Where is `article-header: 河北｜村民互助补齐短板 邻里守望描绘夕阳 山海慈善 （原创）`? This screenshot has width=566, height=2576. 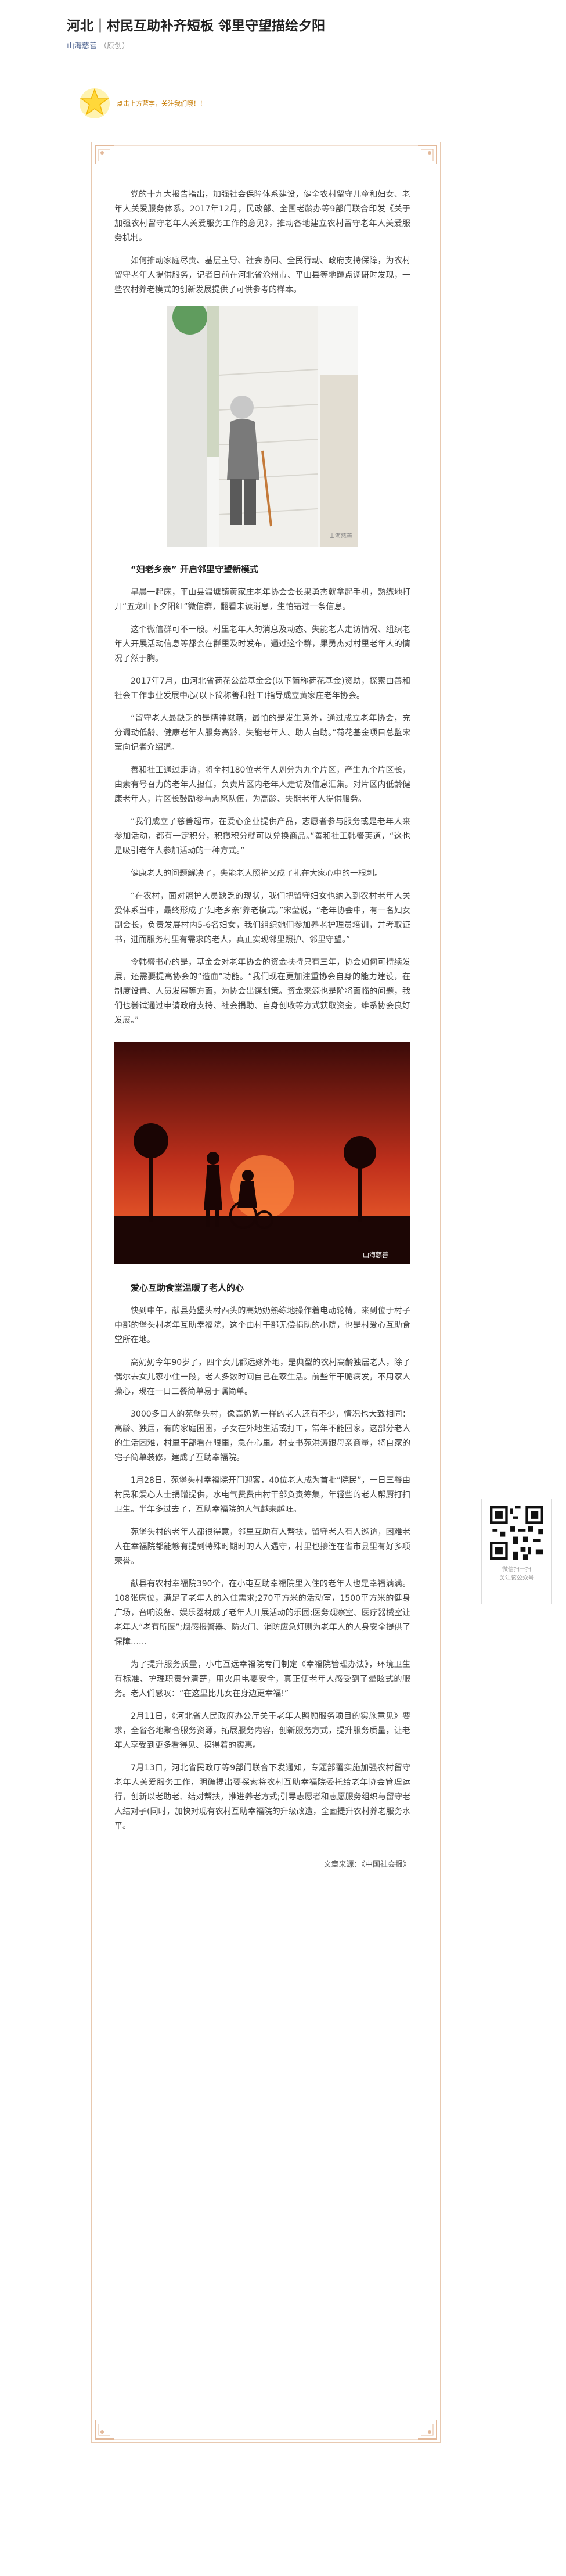 article-header: 河北｜村民互助补齐短板 邻里守望描绘夕阳 山海慈善 （原创） is located at coordinates (283, 33).